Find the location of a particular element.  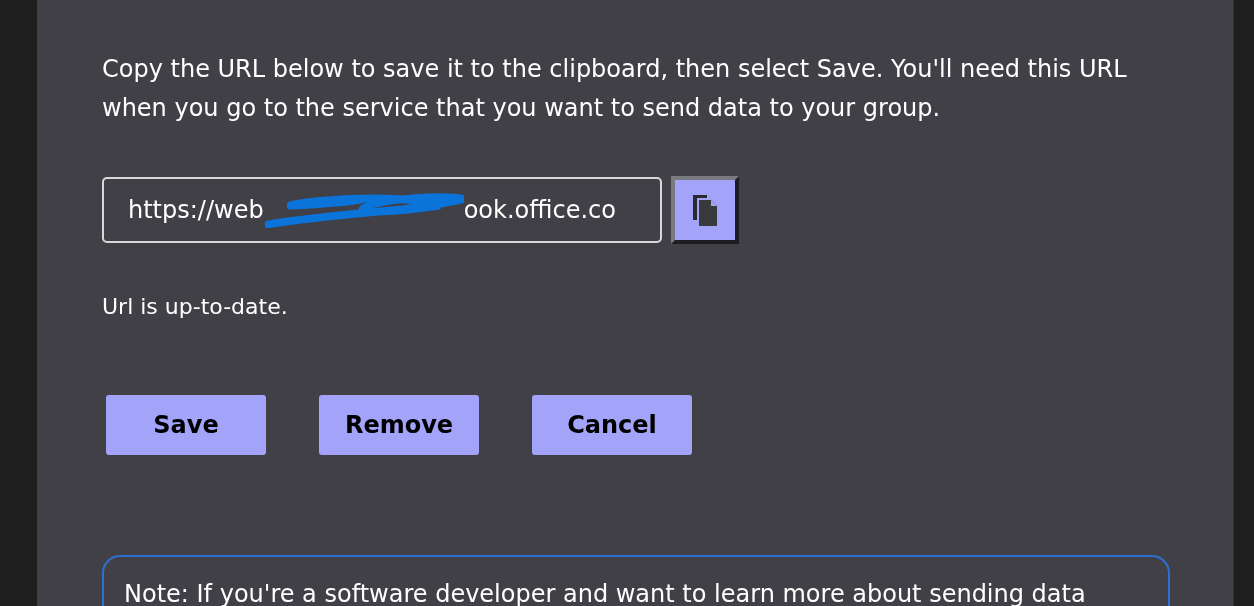

dialog-button: Save is located at coordinates (186, 425).